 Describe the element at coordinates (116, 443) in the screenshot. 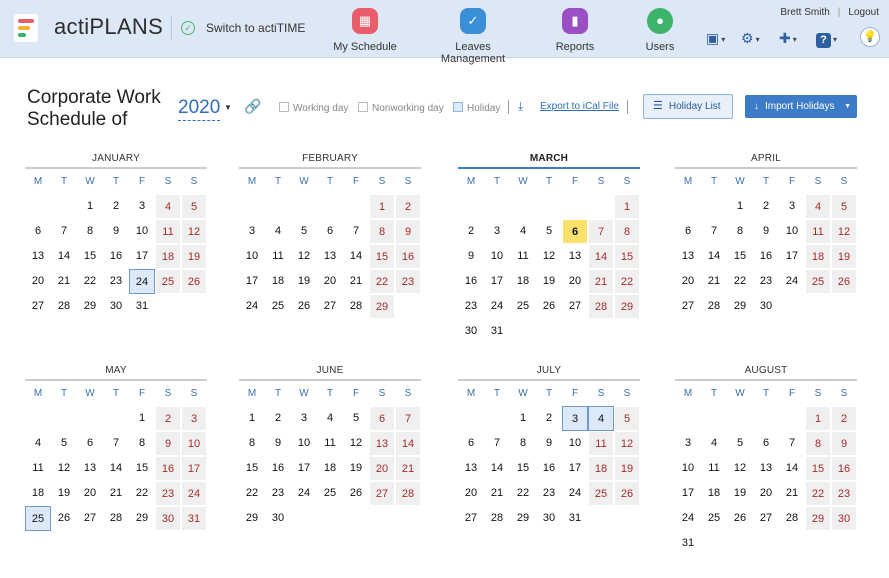

I see `day-cell: 7` at that location.